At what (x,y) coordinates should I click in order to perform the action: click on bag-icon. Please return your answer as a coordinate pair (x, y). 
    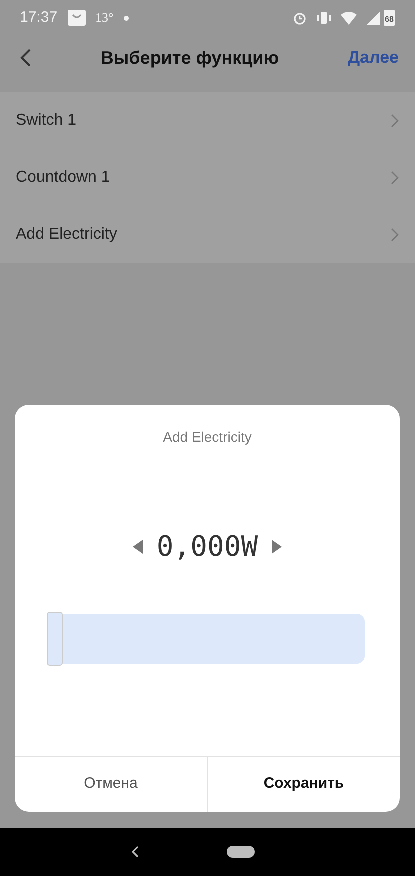
    Looking at the image, I should click on (77, 18).